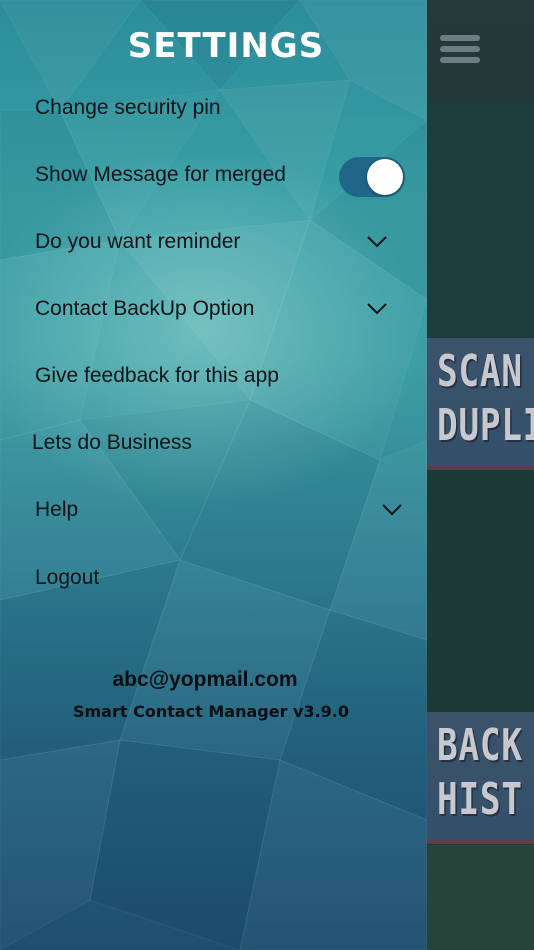  Describe the element at coordinates (480, 371) in the screenshot. I see `tile-label-line1: SCAN` at that location.